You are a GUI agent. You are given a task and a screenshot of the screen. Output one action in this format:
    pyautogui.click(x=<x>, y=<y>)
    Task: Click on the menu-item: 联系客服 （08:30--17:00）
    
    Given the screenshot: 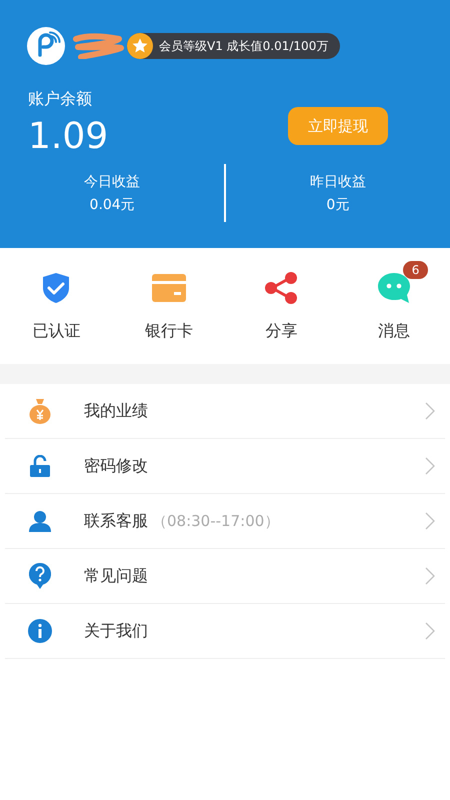 What is the action you would take?
    pyautogui.click(x=225, y=521)
    